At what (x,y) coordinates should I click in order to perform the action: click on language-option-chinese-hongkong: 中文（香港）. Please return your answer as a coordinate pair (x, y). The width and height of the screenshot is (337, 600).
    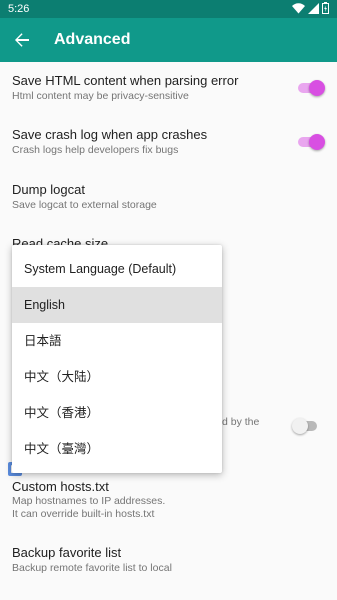
    Looking at the image, I should click on (117, 413).